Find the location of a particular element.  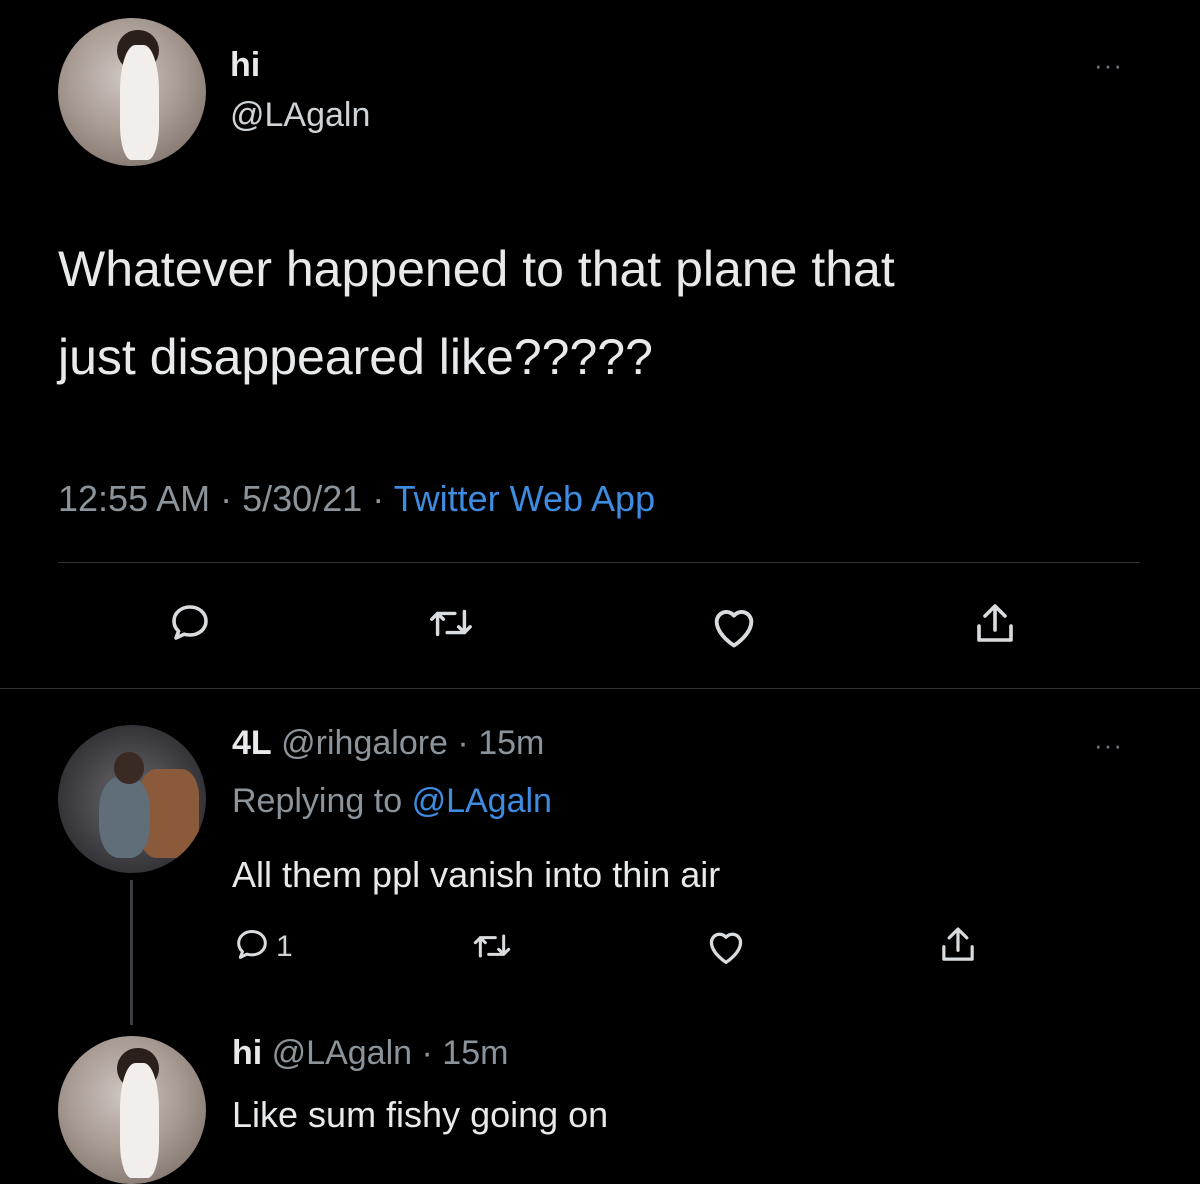

tweet-meta: 12:55 AM · 5/30/21 · Twitter Web App is located at coordinates (356, 499).